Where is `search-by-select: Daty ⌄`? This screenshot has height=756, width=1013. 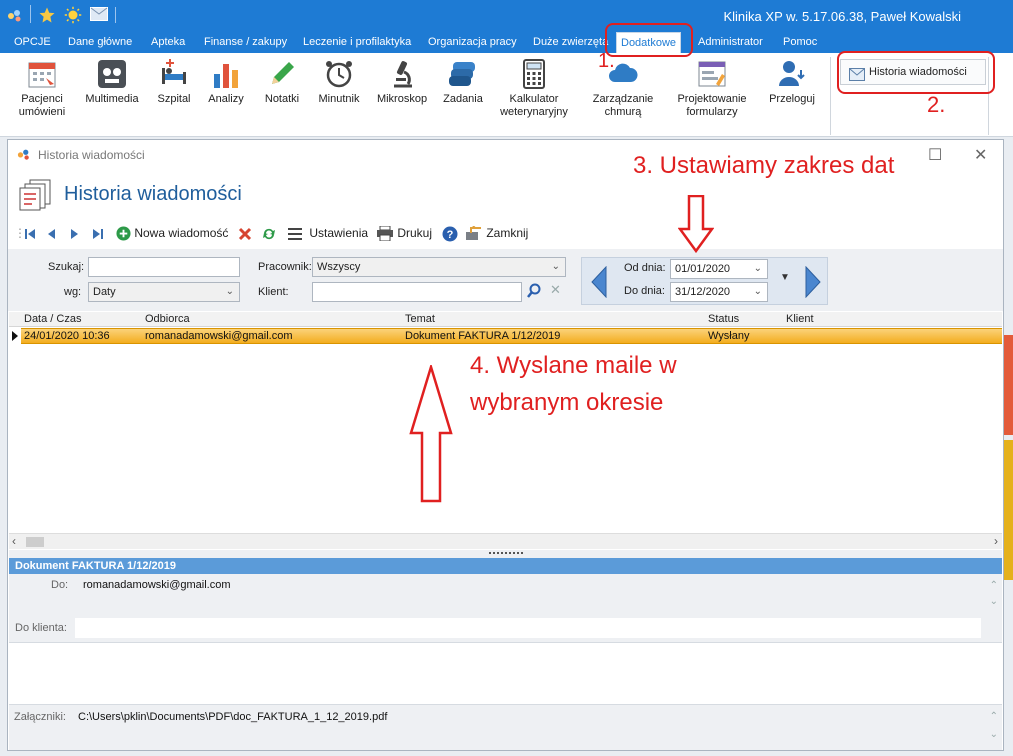
search-by-select: Daty ⌄ is located at coordinates (164, 292).